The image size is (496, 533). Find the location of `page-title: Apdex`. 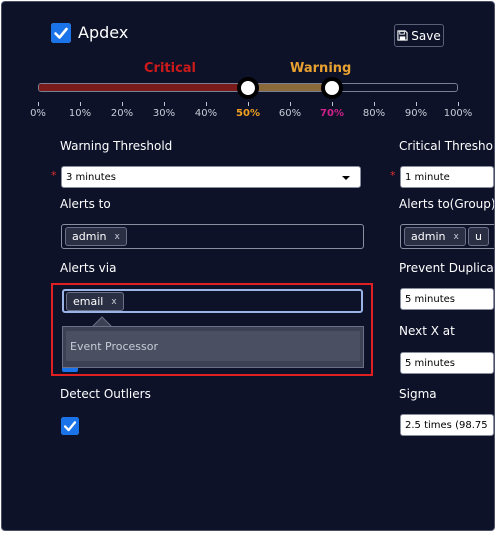

page-title: Apdex is located at coordinates (103, 32).